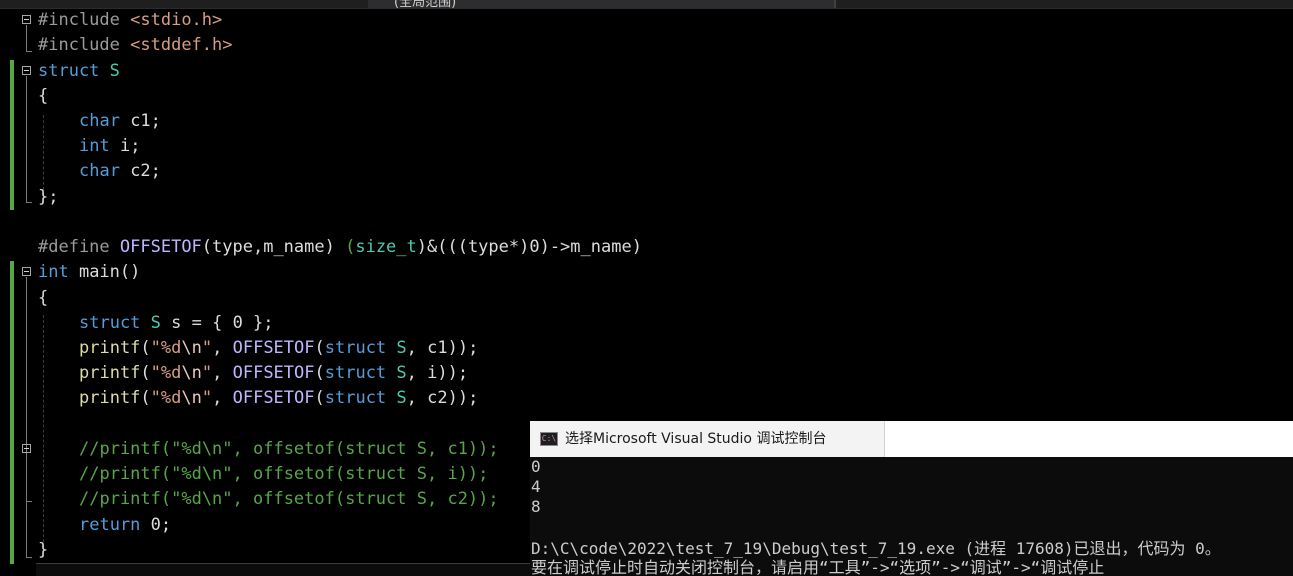  What do you see at coordinates (835, 4) in the screenshot?
I see `toolbar-separator` at bounding box center [835, 4].